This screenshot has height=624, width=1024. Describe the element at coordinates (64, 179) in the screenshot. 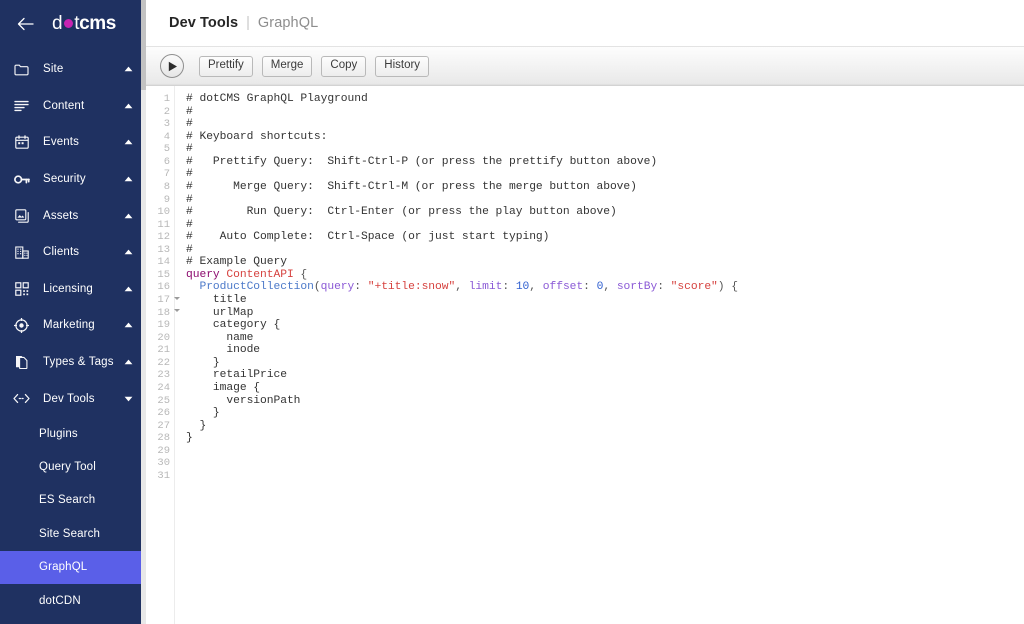

I see `sidebar-item-label: Security` at that location.